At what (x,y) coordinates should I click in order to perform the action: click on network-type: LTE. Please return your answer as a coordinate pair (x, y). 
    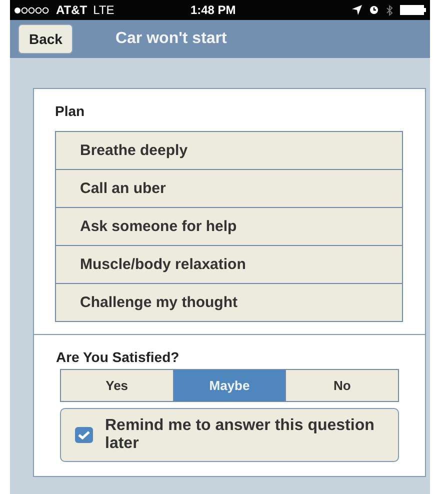
    Looking at the image, I should click on (103, 10).